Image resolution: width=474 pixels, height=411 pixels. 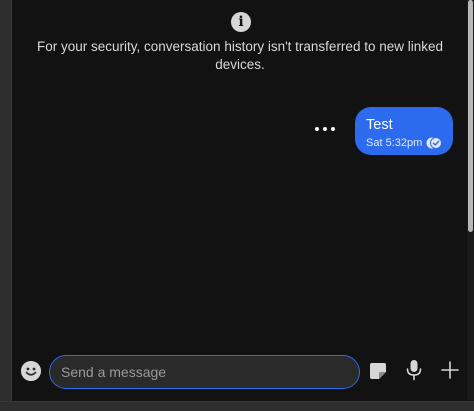 I want to click on left-panel-edge, so click(x=6, y=205).